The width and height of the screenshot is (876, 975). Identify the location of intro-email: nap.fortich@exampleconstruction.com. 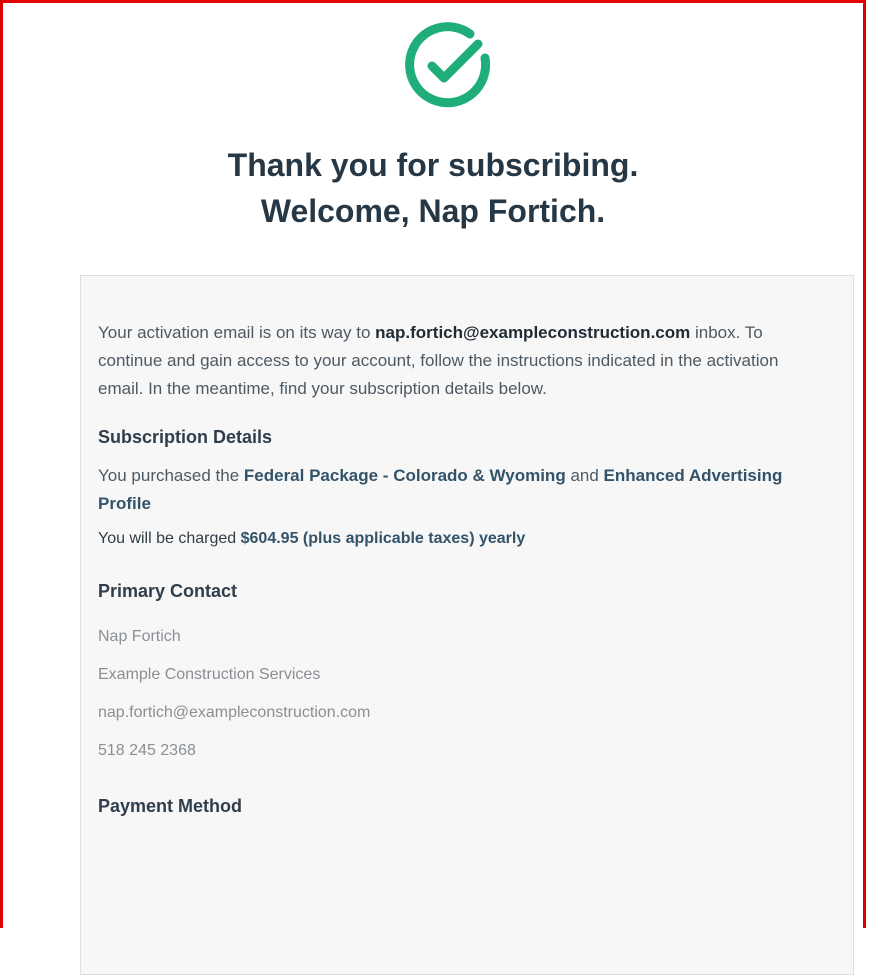
(533, 332).